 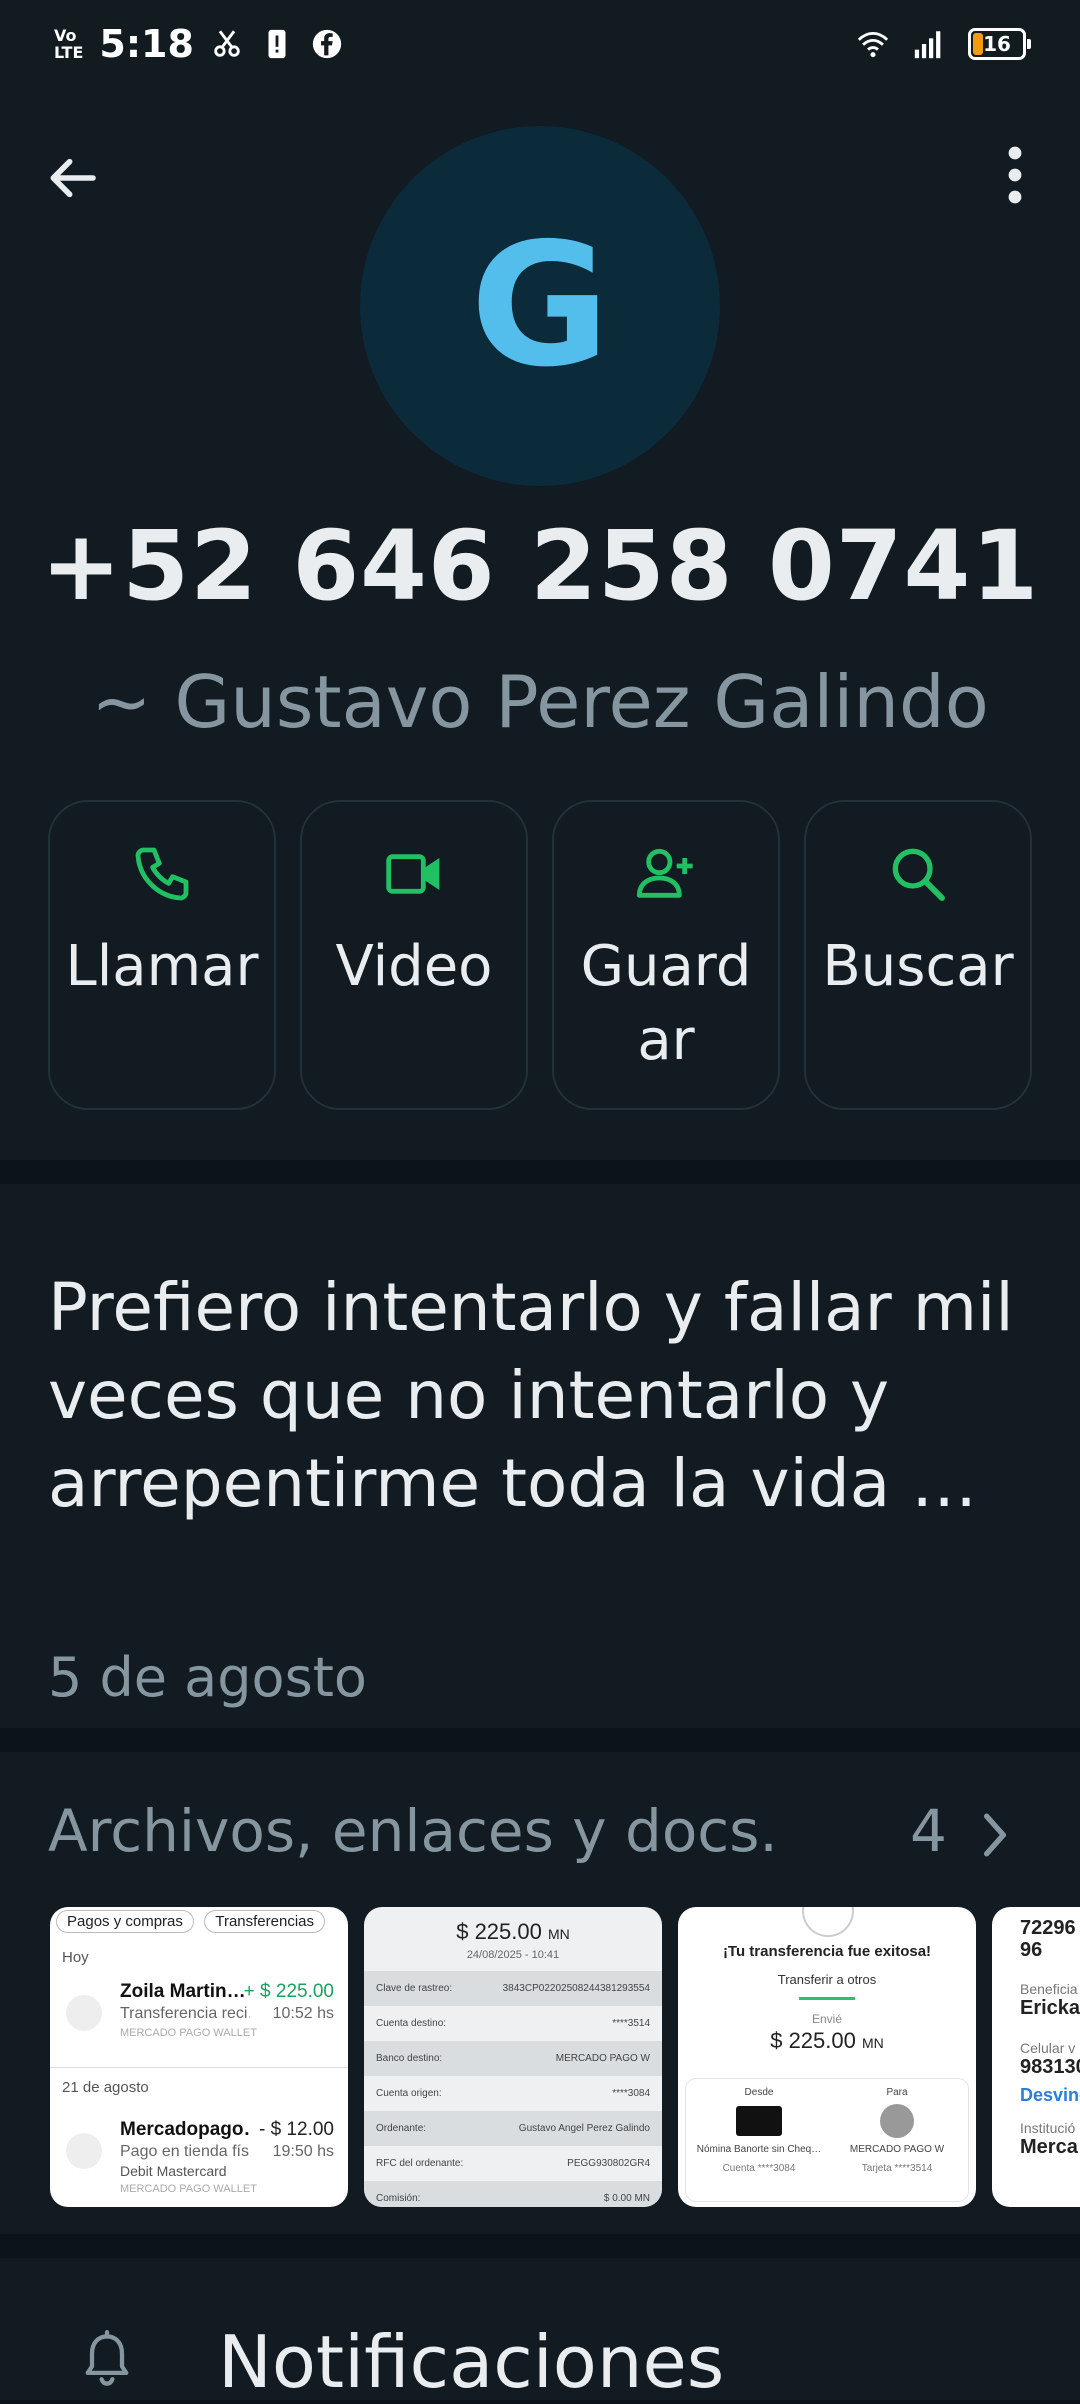 I want to click on thumb-label: Institució, so click(x=1048, y=2128).